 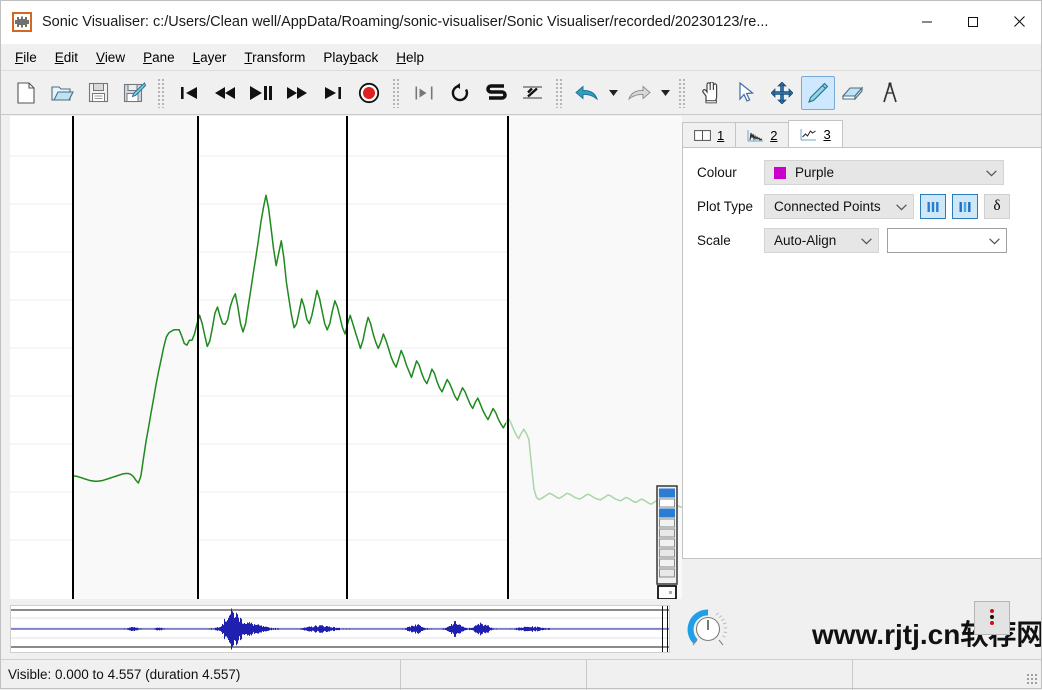 I want to click on selection-end-line, so click(x=508, y=358).